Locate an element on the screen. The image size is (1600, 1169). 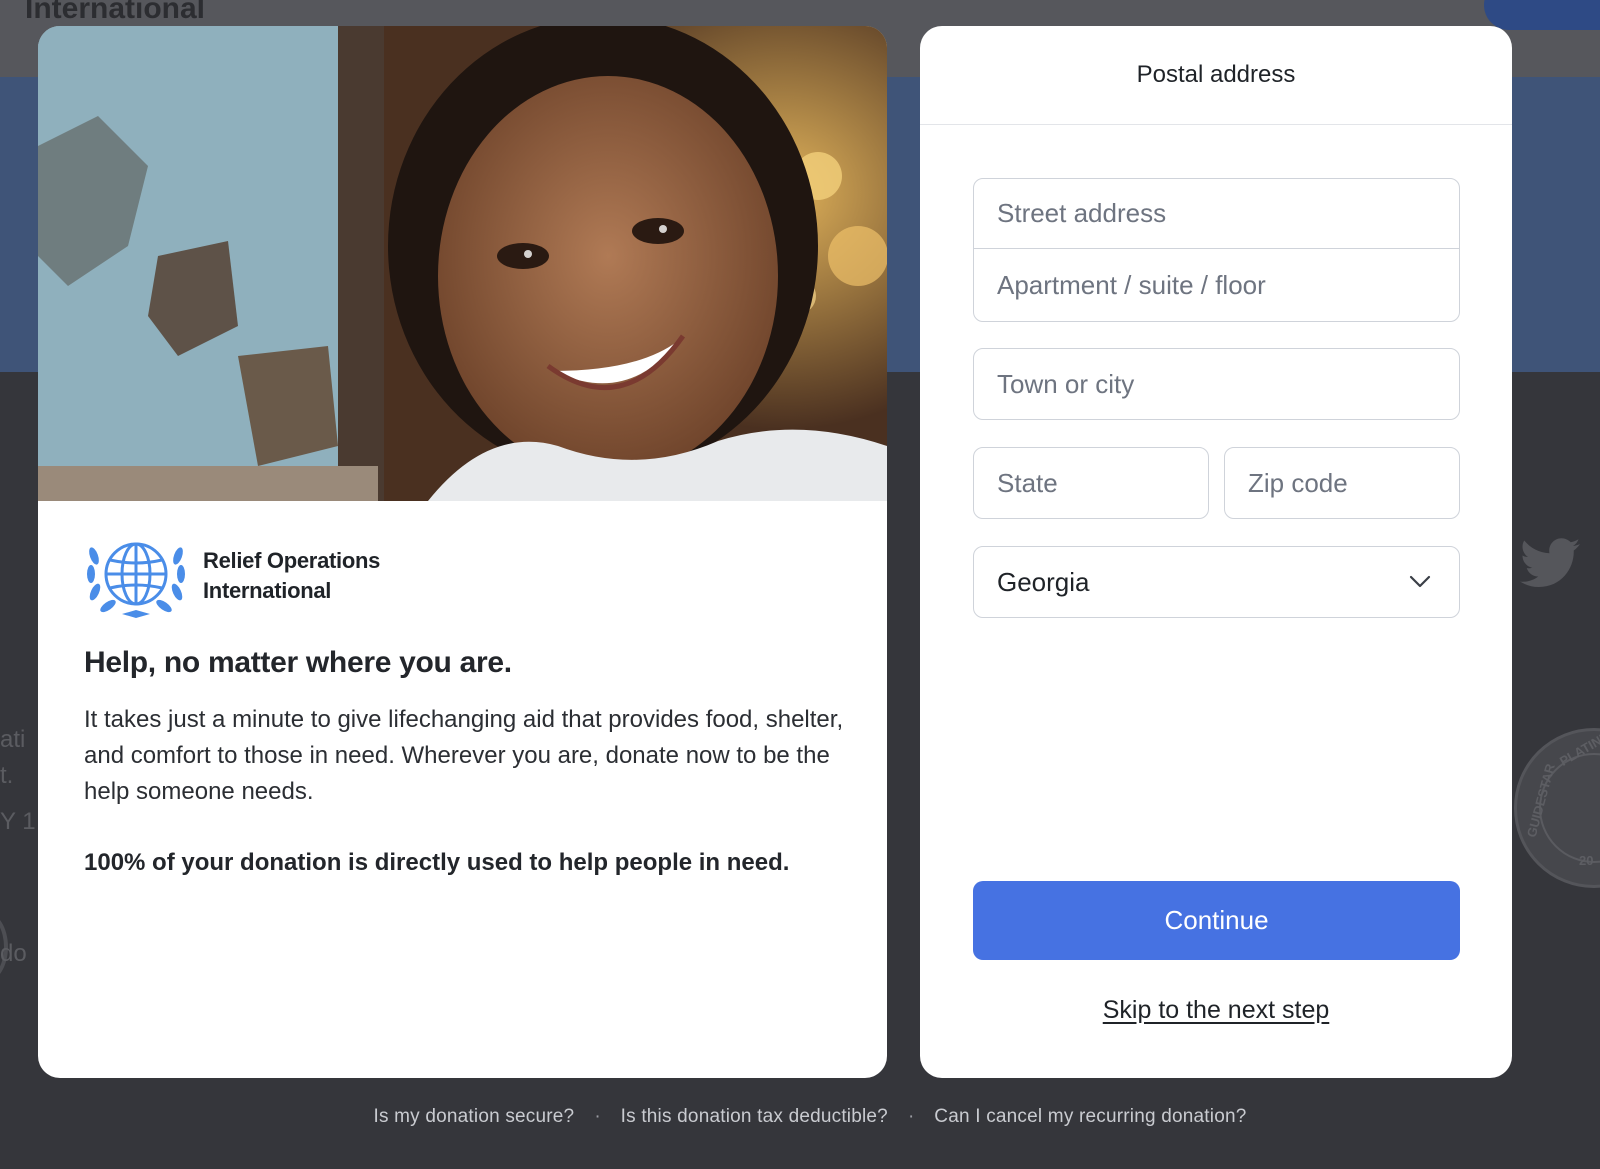
city-input is located at coordinates (1228, 384).